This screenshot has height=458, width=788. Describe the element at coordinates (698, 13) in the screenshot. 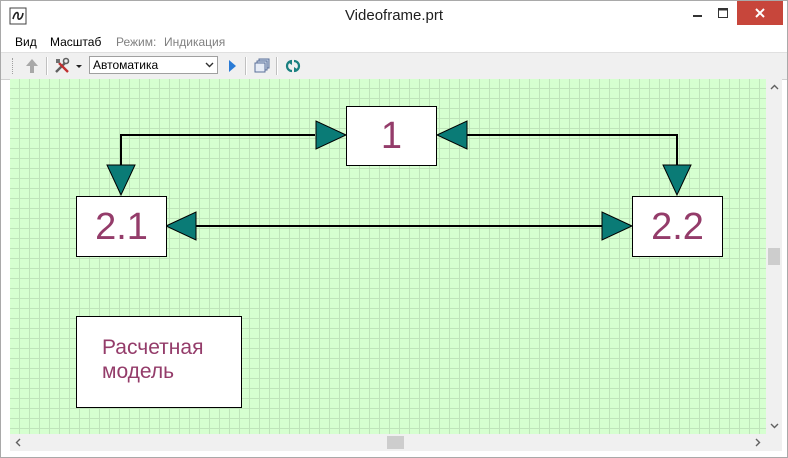

I see `minimize-button` at that location.